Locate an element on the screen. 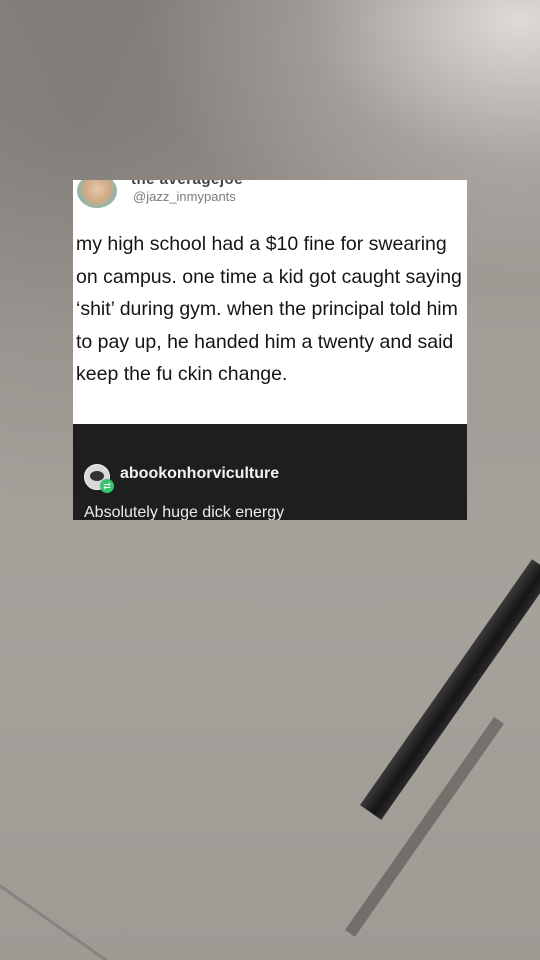 The image size is (540, 960). cropped-display-name: the averagejoe is located at coordinates (187, 184).